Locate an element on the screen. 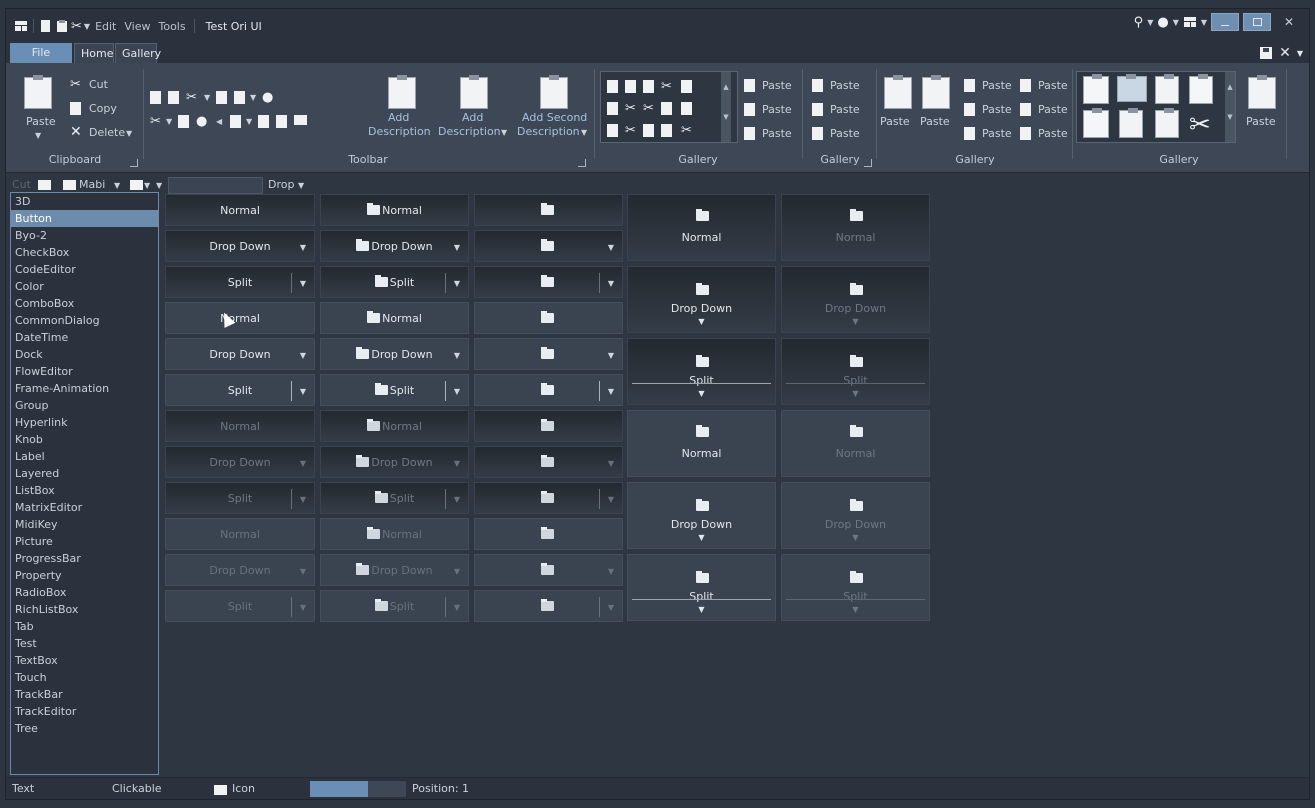 Image resolution: width=1315 pixels, height=808 pixels. globe-icon: ● is located at coordinates (267, 97).